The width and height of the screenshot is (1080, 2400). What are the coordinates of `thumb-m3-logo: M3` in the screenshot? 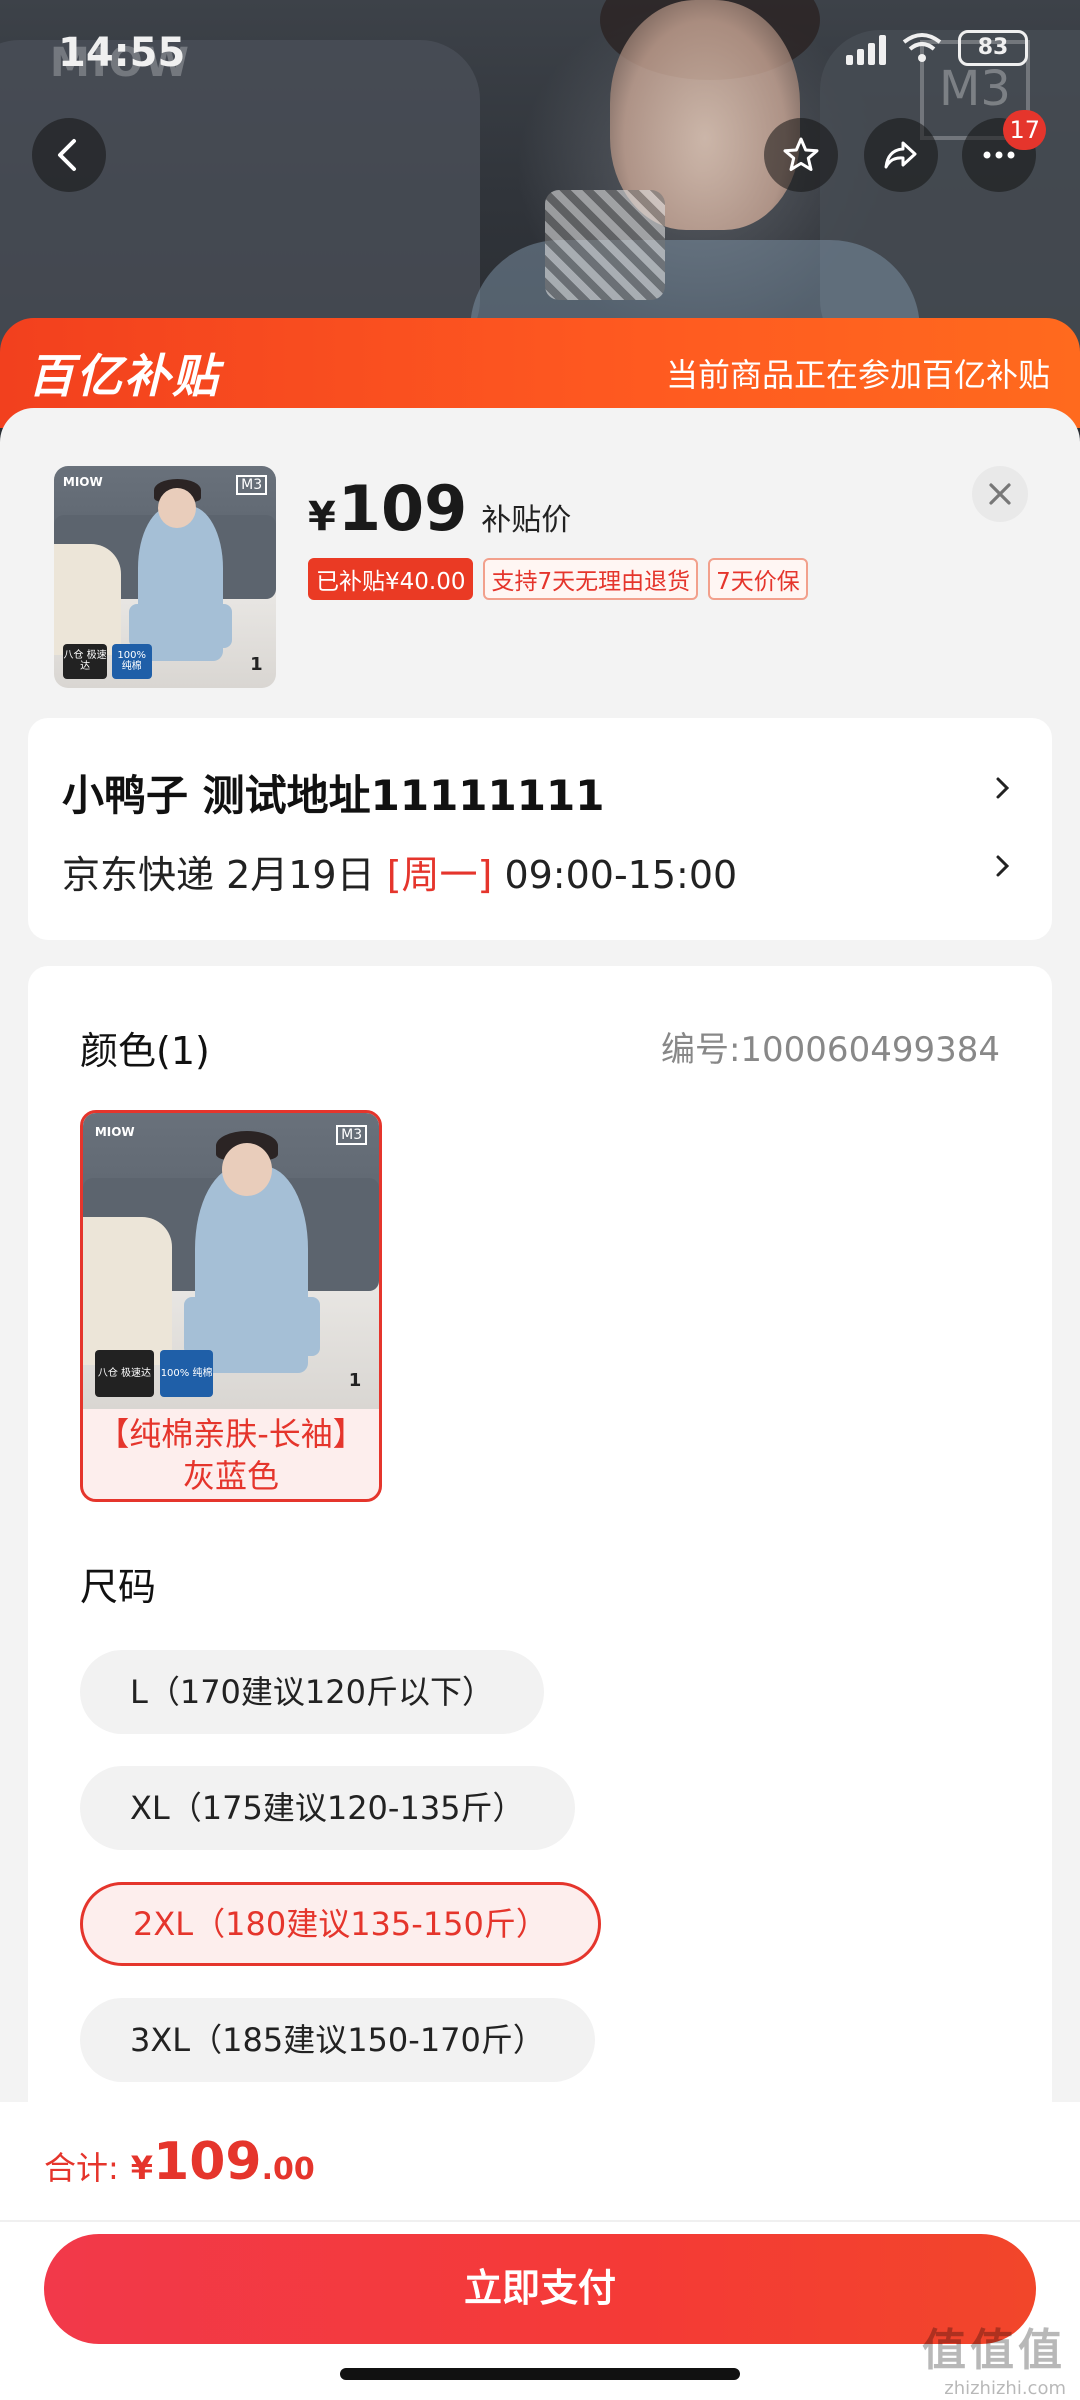 It's located at (252, 484).